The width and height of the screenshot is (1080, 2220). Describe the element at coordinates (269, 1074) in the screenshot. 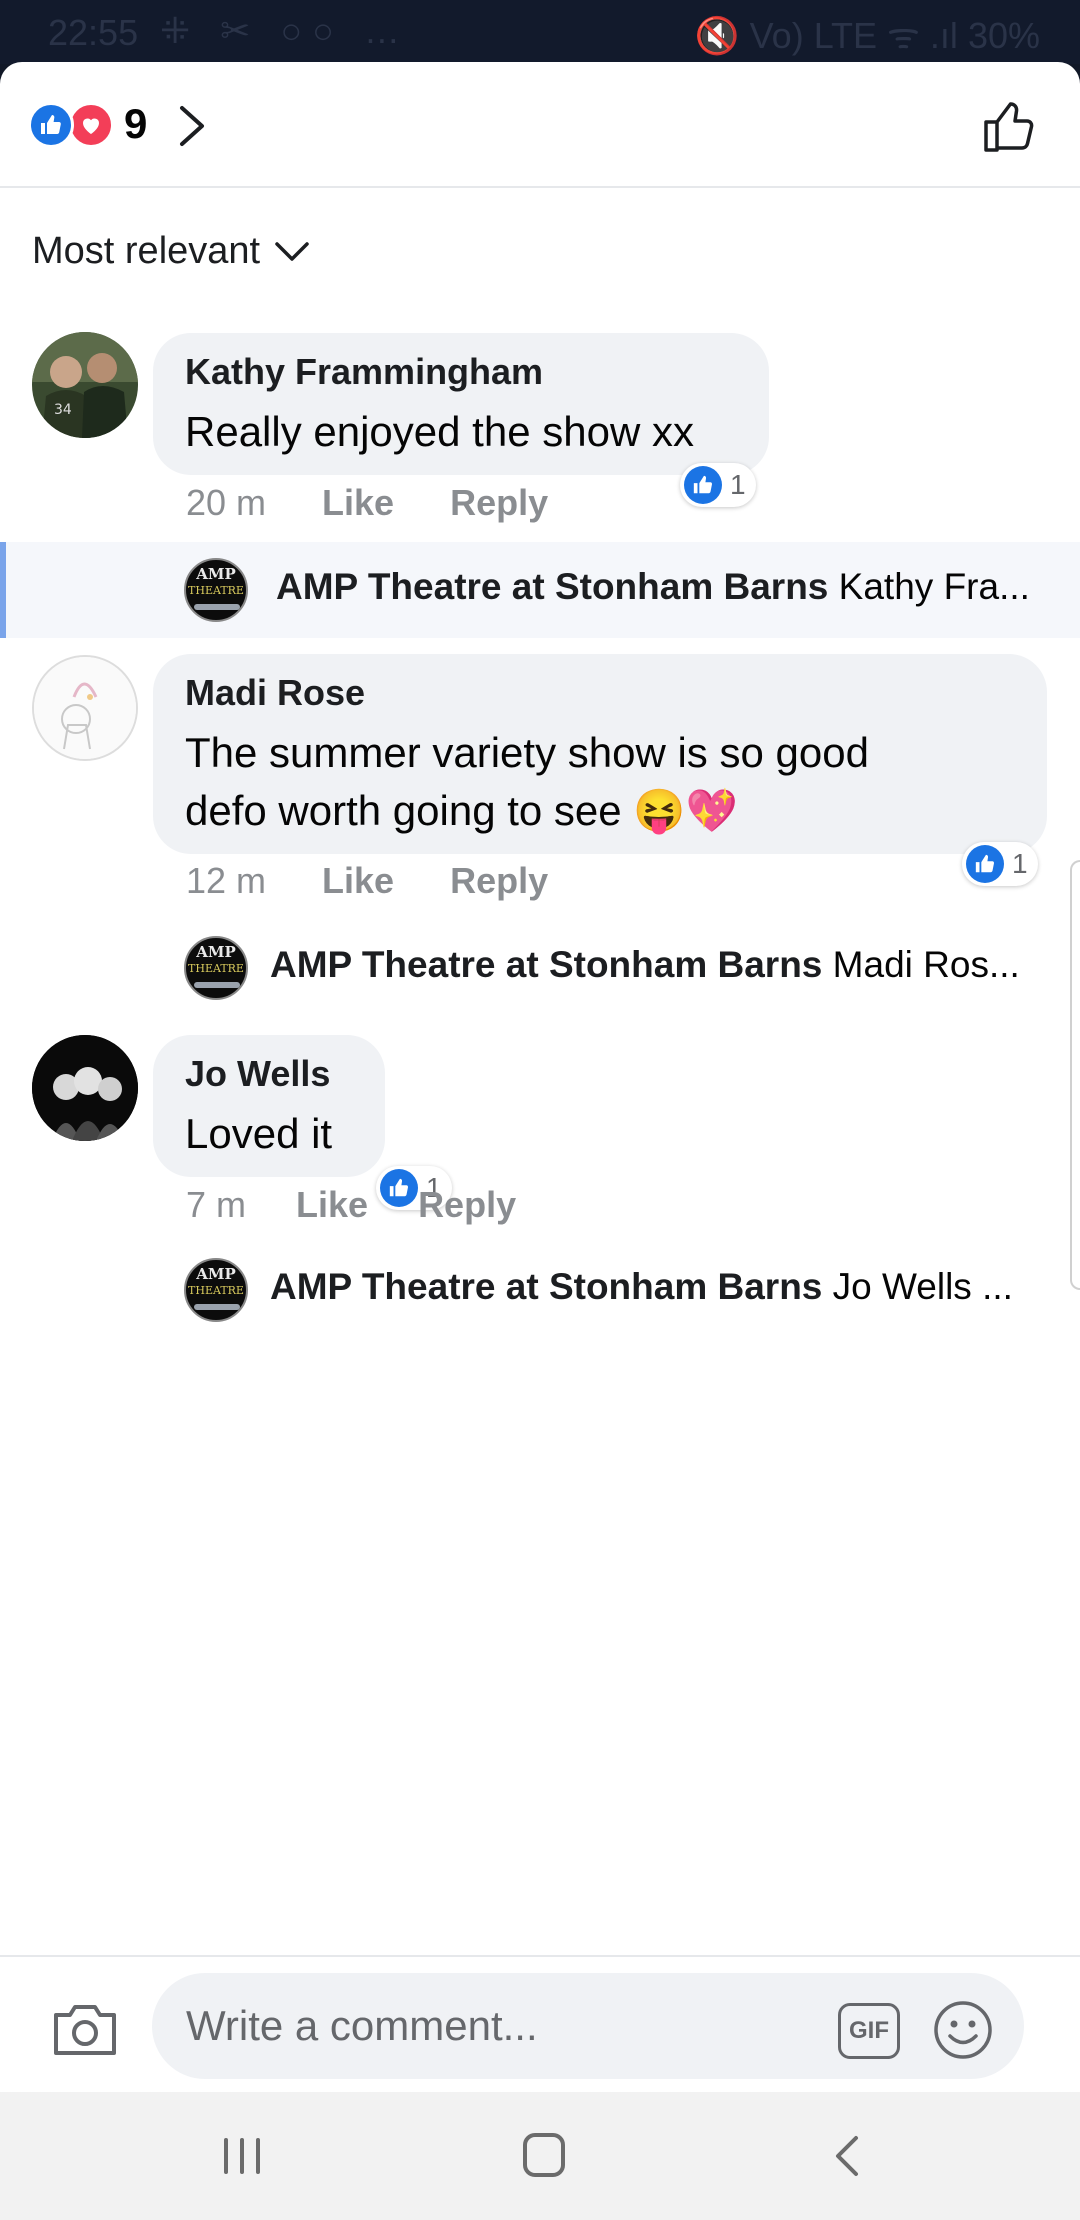

I see `comment-author: Jo Wells` at that location.